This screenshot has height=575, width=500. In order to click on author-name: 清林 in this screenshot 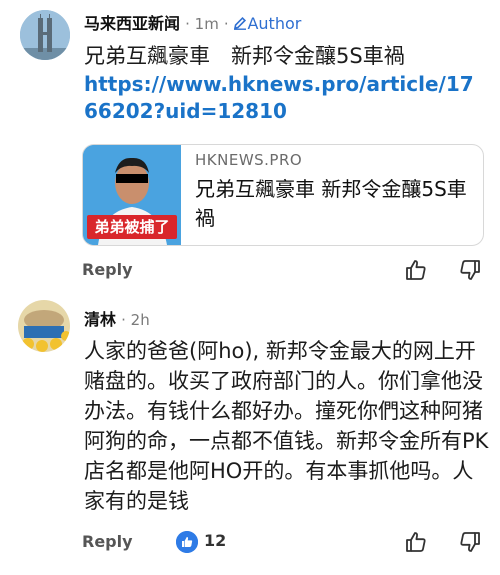, I will do `click(100, 319)`.